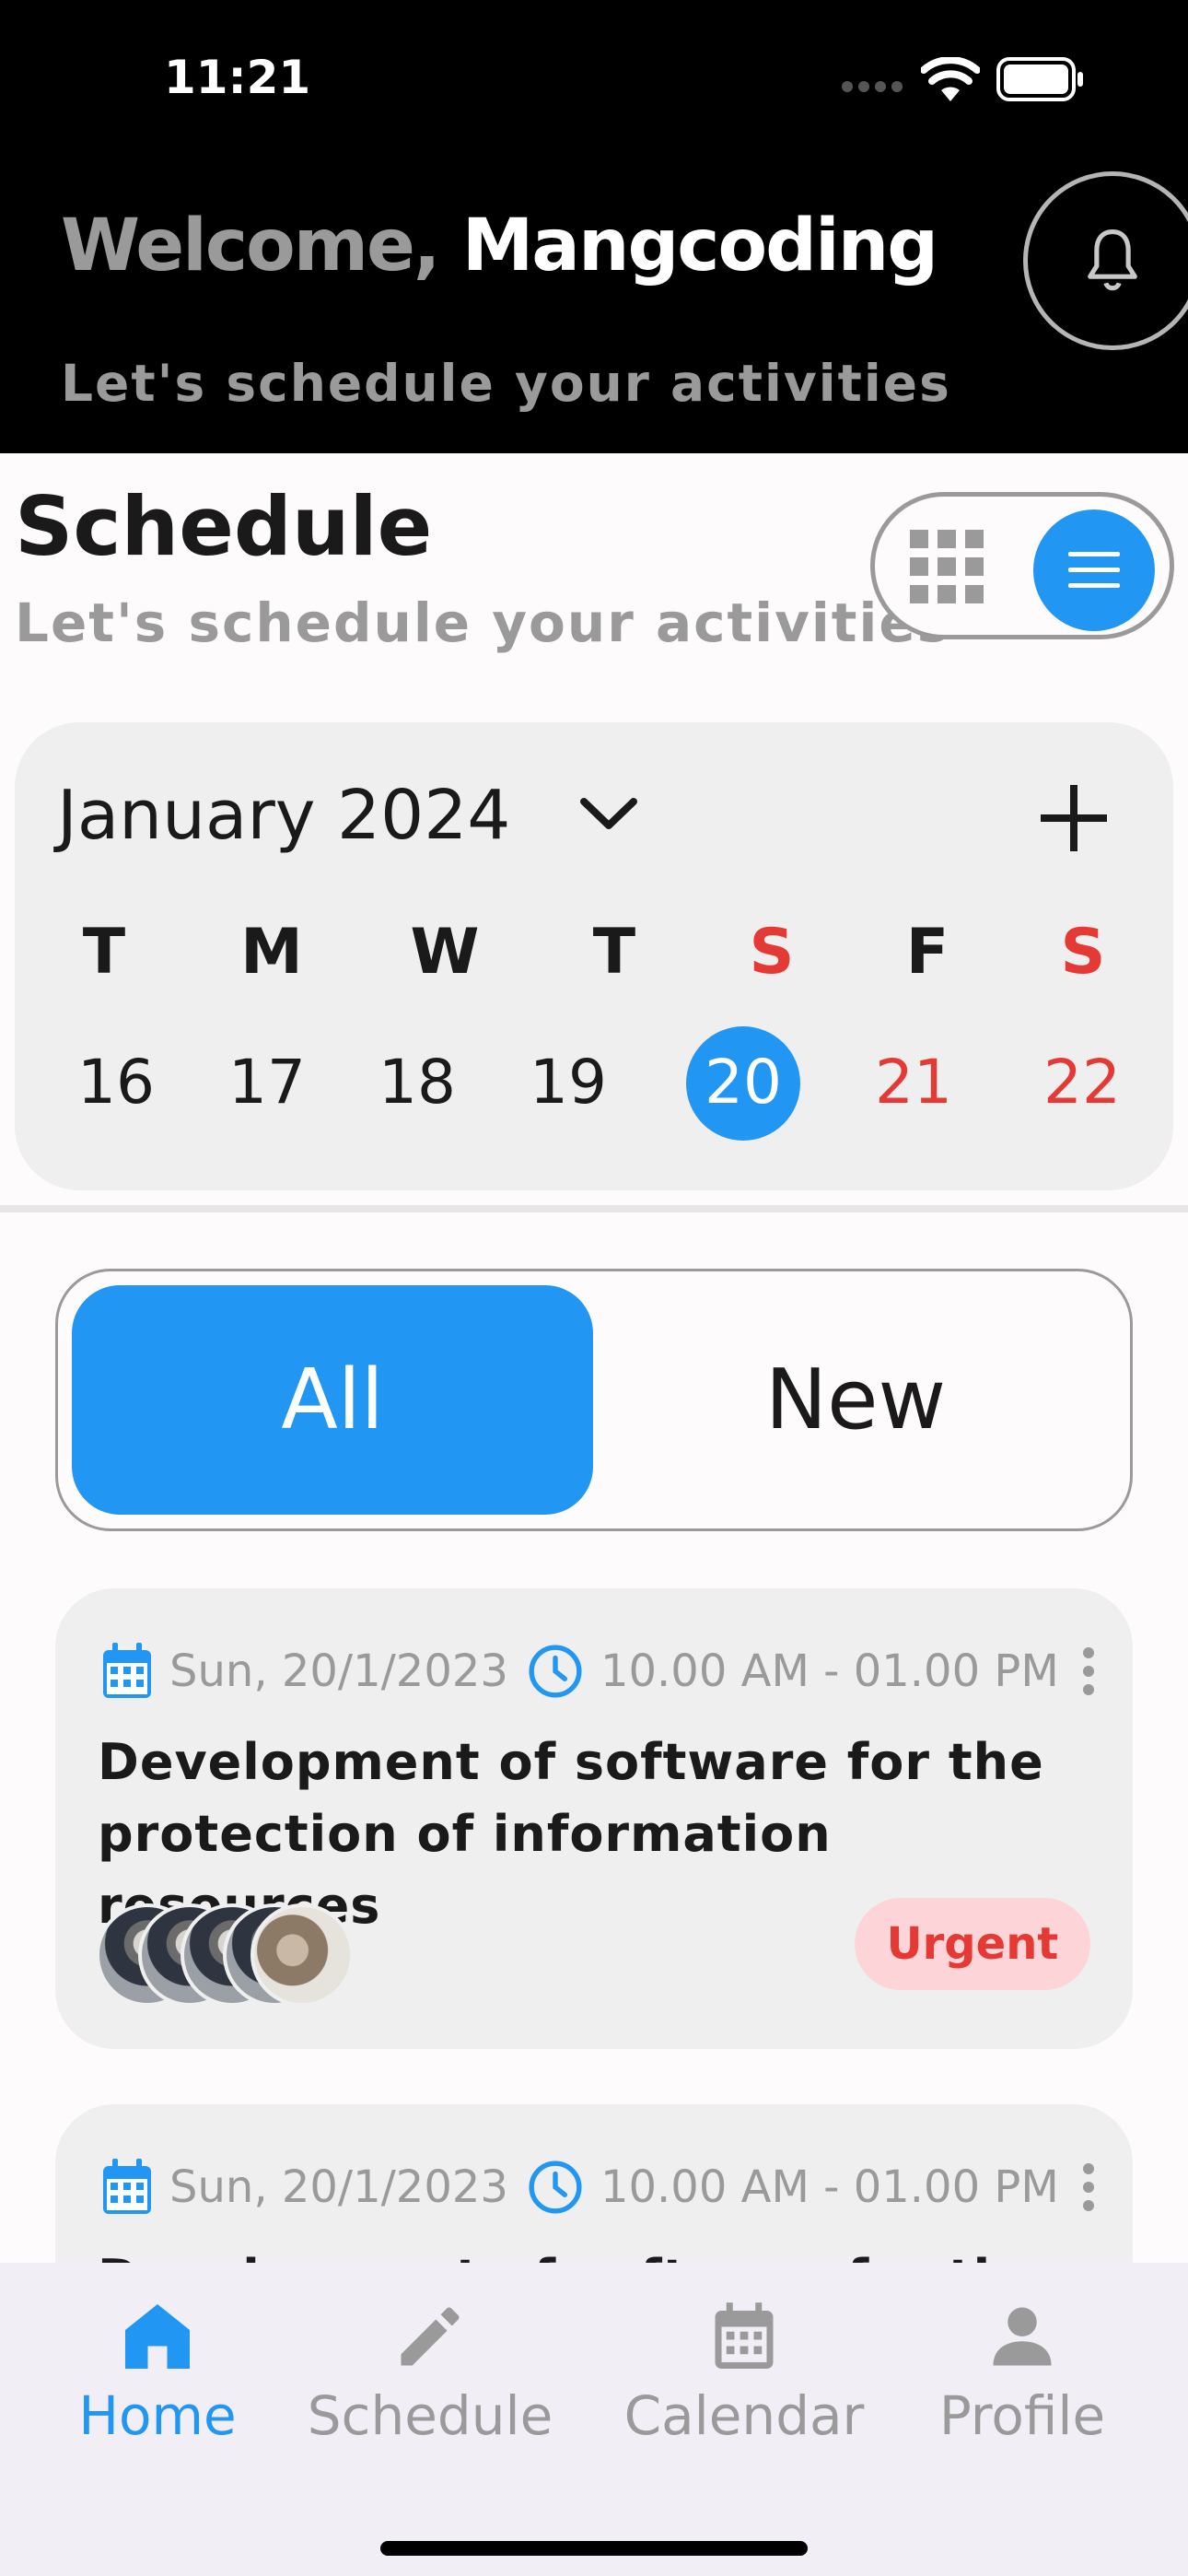 Image resolution: width=1188 pixels, height=2576 pixels. I want to click on nav-calendar-label: Calendar, so click(744, 2415).